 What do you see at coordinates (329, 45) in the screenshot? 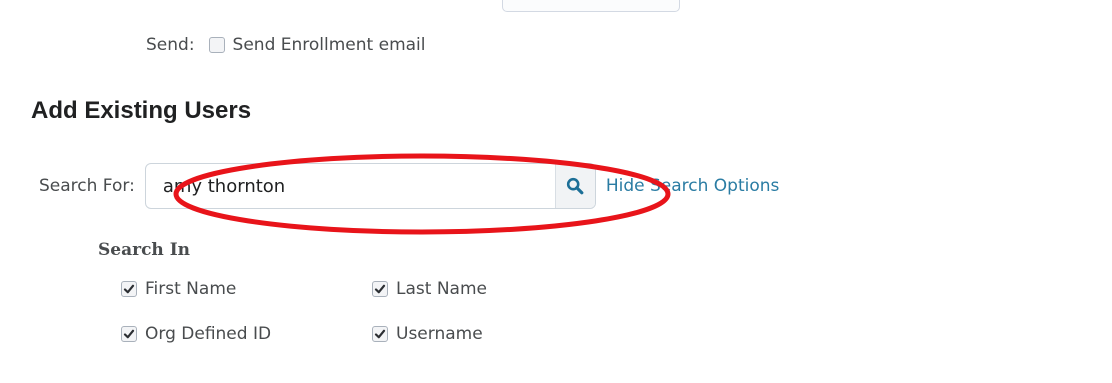
I see `send-enrollment-label: Send Enrollment email` at bounding box center [329, 45].